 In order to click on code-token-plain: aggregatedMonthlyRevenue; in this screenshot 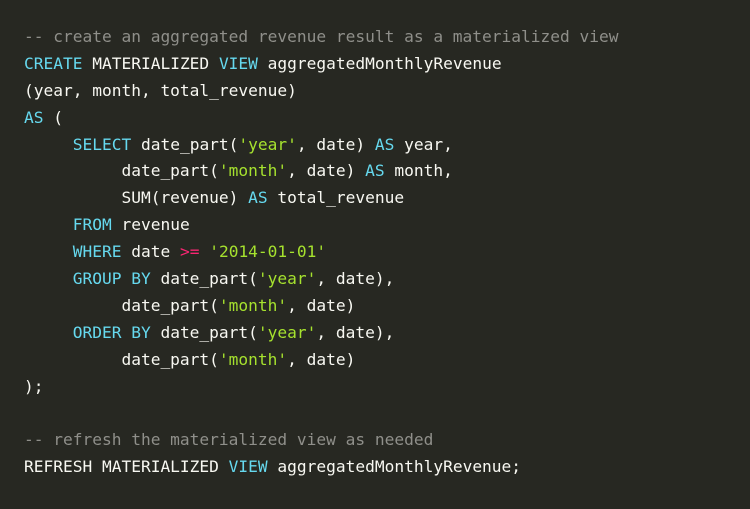, I will do `click(394, 467)`.